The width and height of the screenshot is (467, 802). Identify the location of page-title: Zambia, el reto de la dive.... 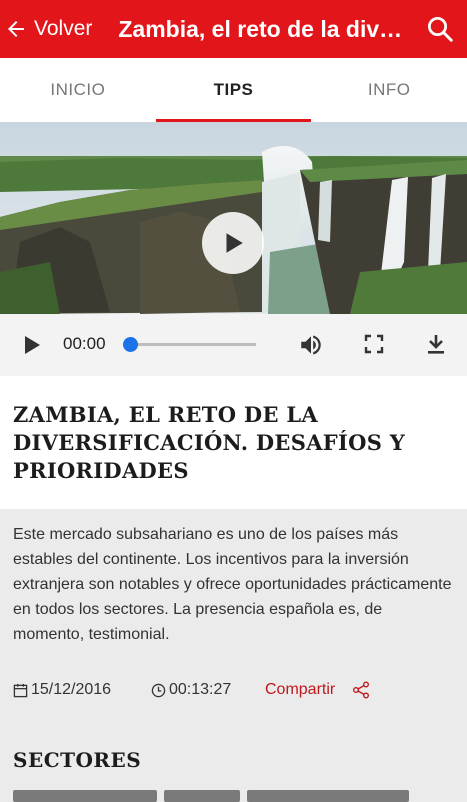
(263, 28).